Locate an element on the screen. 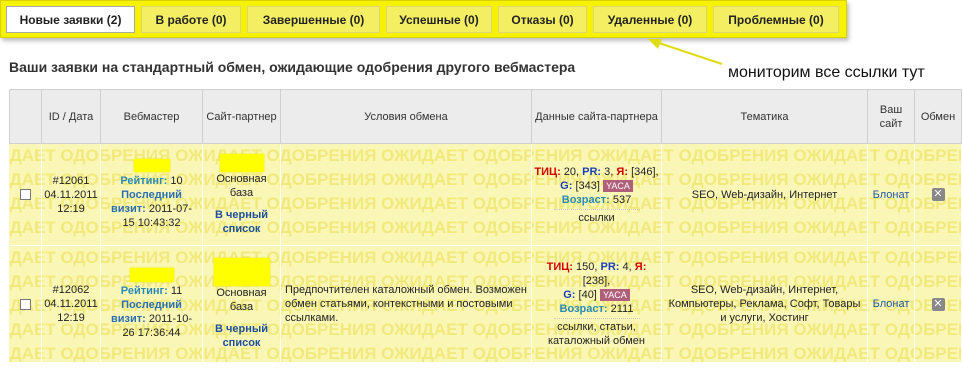 Image resolution: width=963 pixels, height=373 pixels. request-id: #12061 is located at coordinates (71, 180).